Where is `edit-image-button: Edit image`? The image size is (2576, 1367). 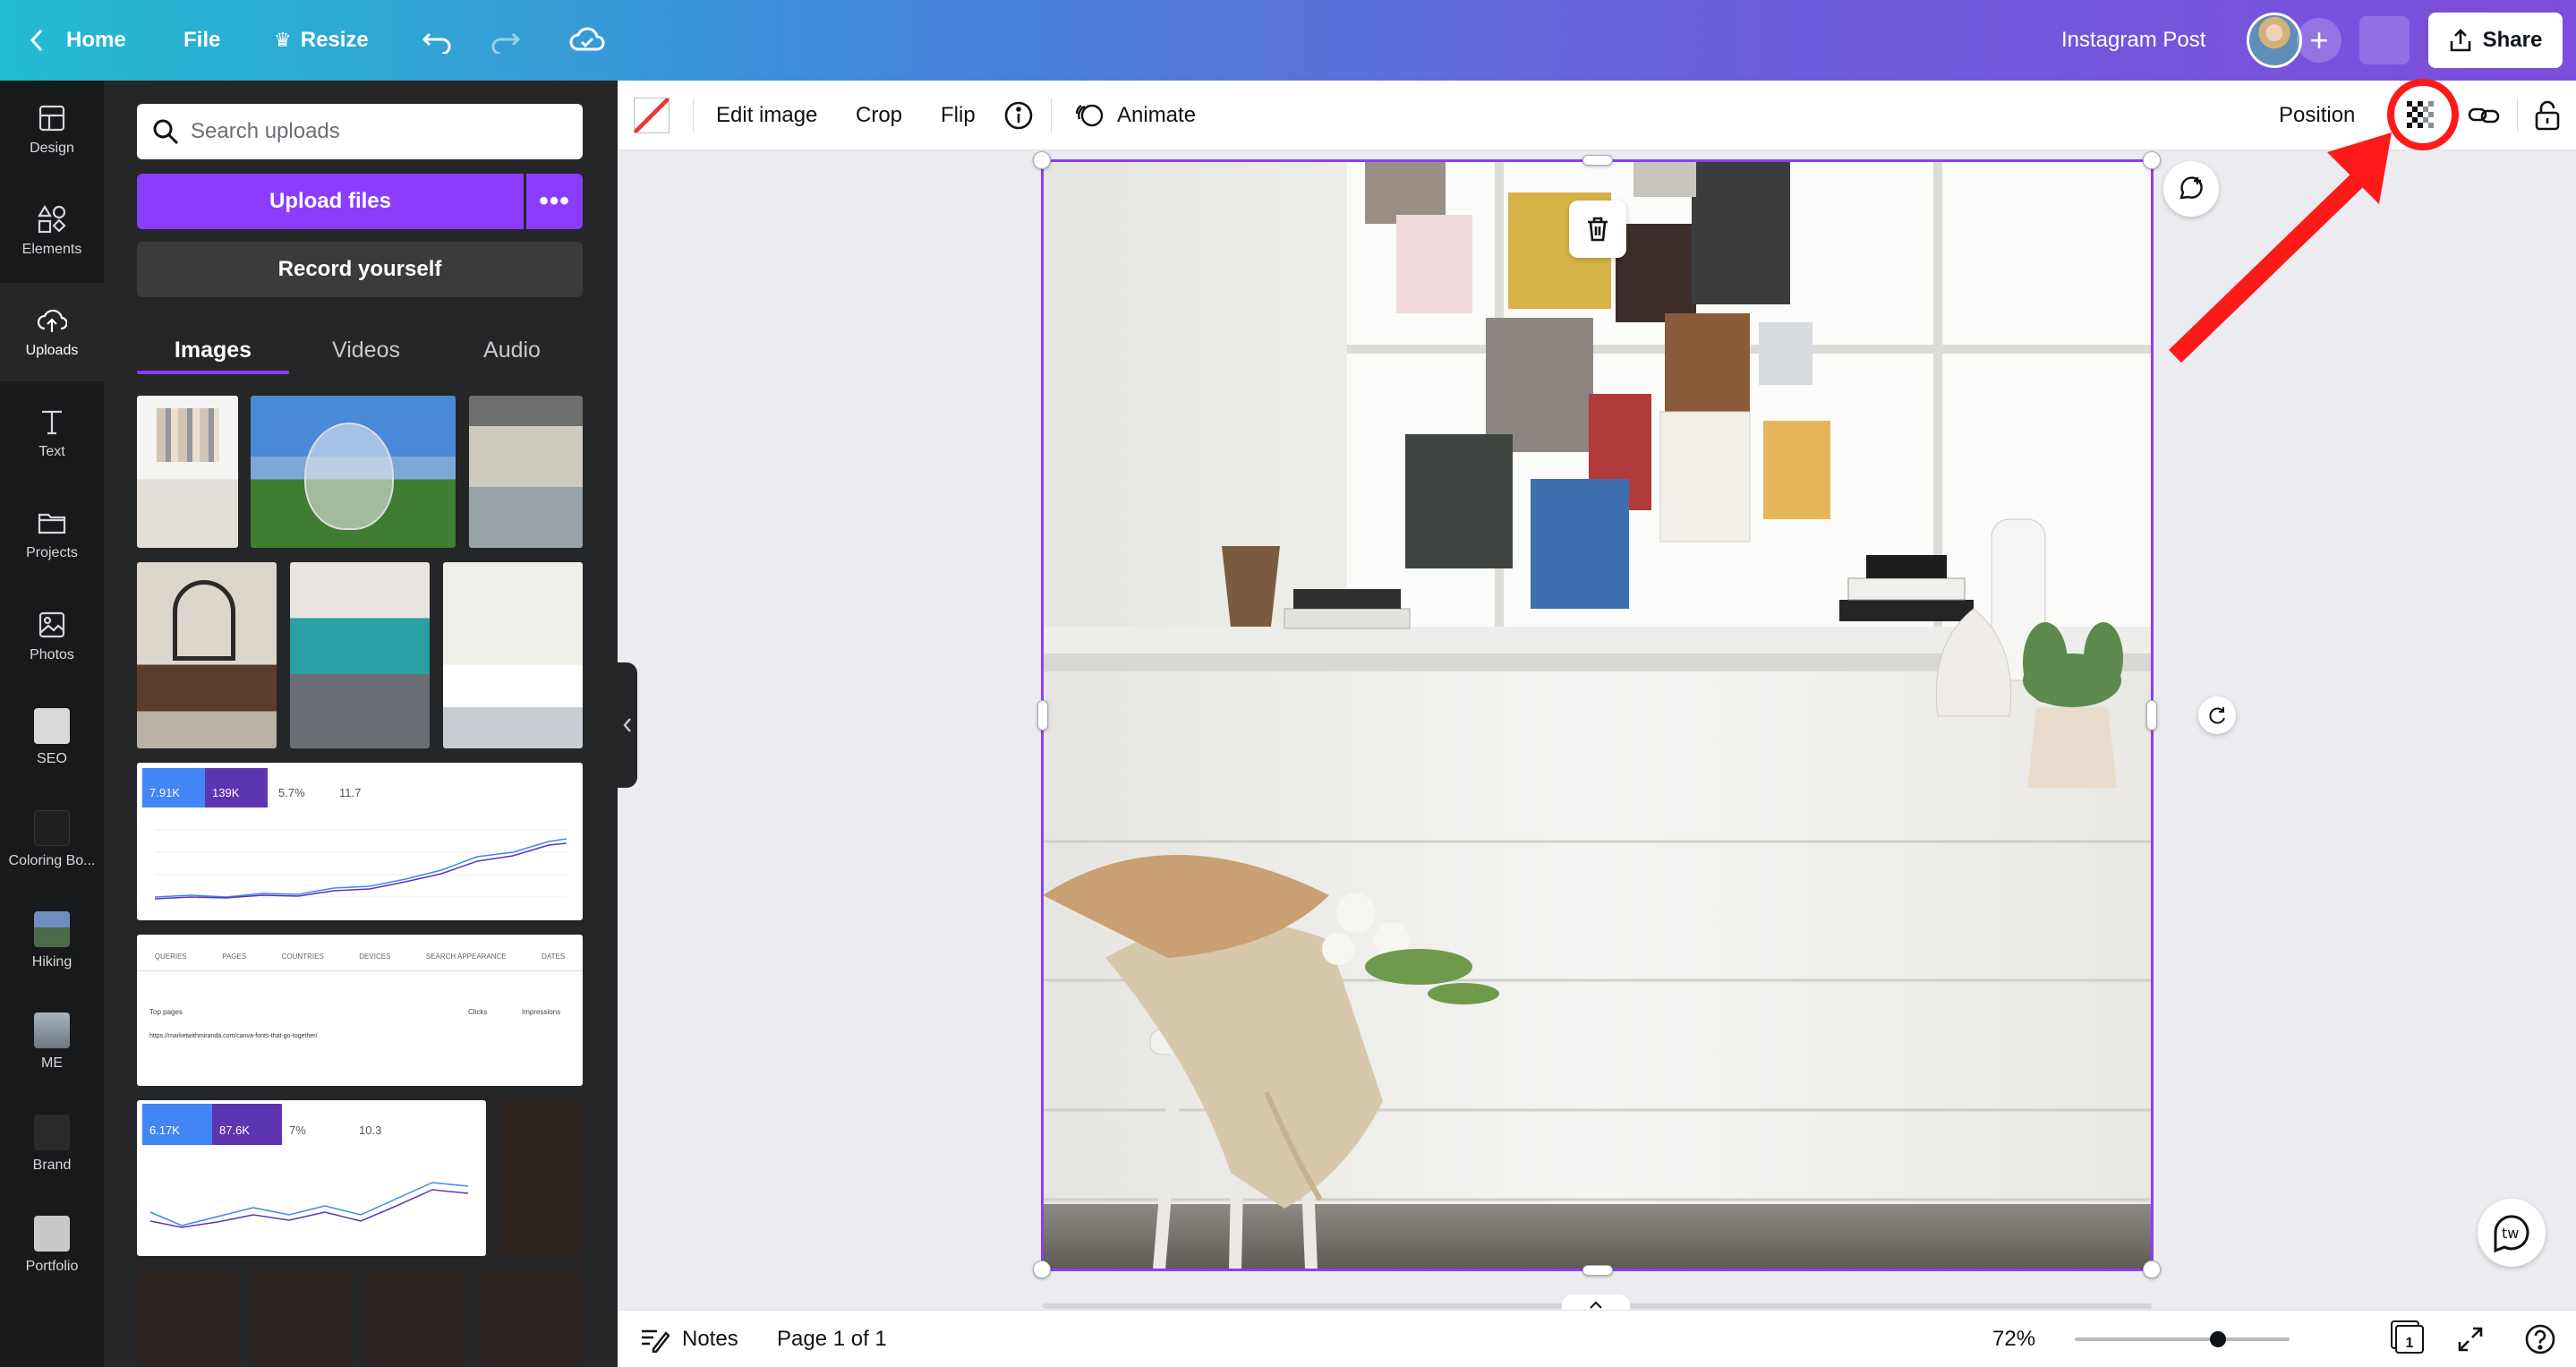
edit-image-button: Edit image is located at coordinates (766, 115).